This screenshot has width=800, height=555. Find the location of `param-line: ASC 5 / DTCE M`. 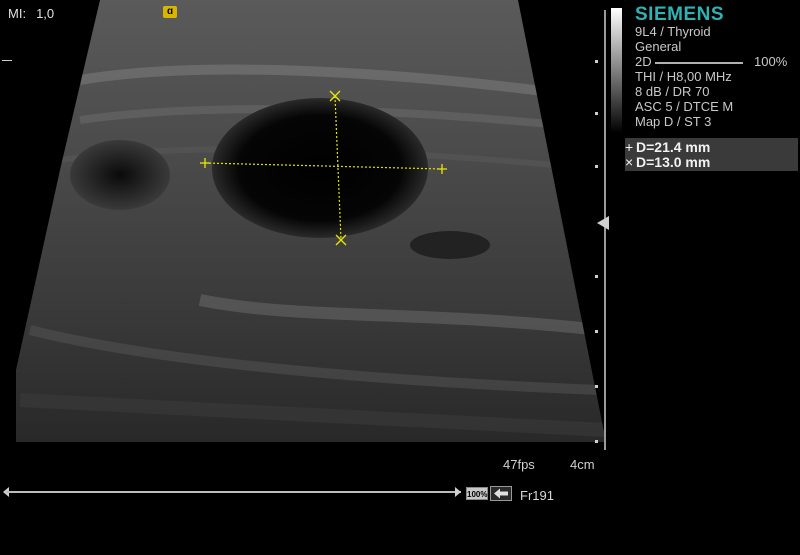

param-line: ASC 5 / DTCE M is located at coordinates (684, 106).